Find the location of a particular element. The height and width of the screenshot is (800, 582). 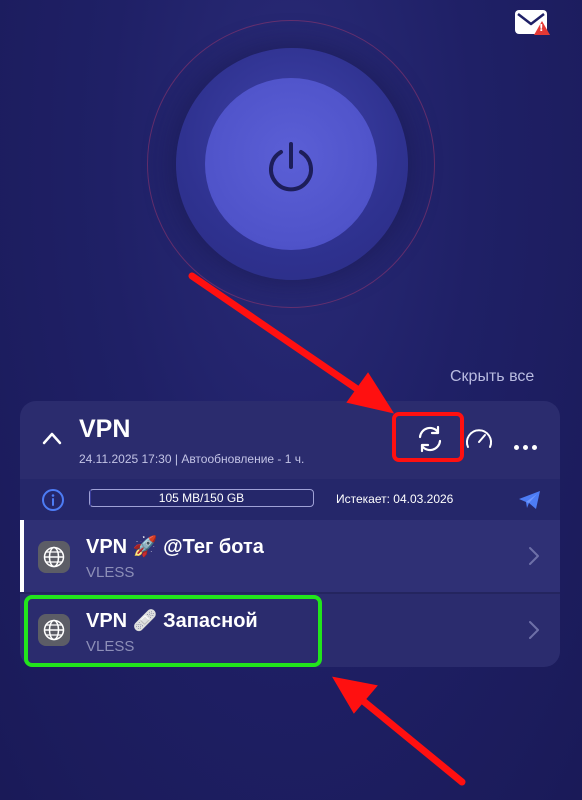

arrow-to-refresh is located at coordinates (291, 343).